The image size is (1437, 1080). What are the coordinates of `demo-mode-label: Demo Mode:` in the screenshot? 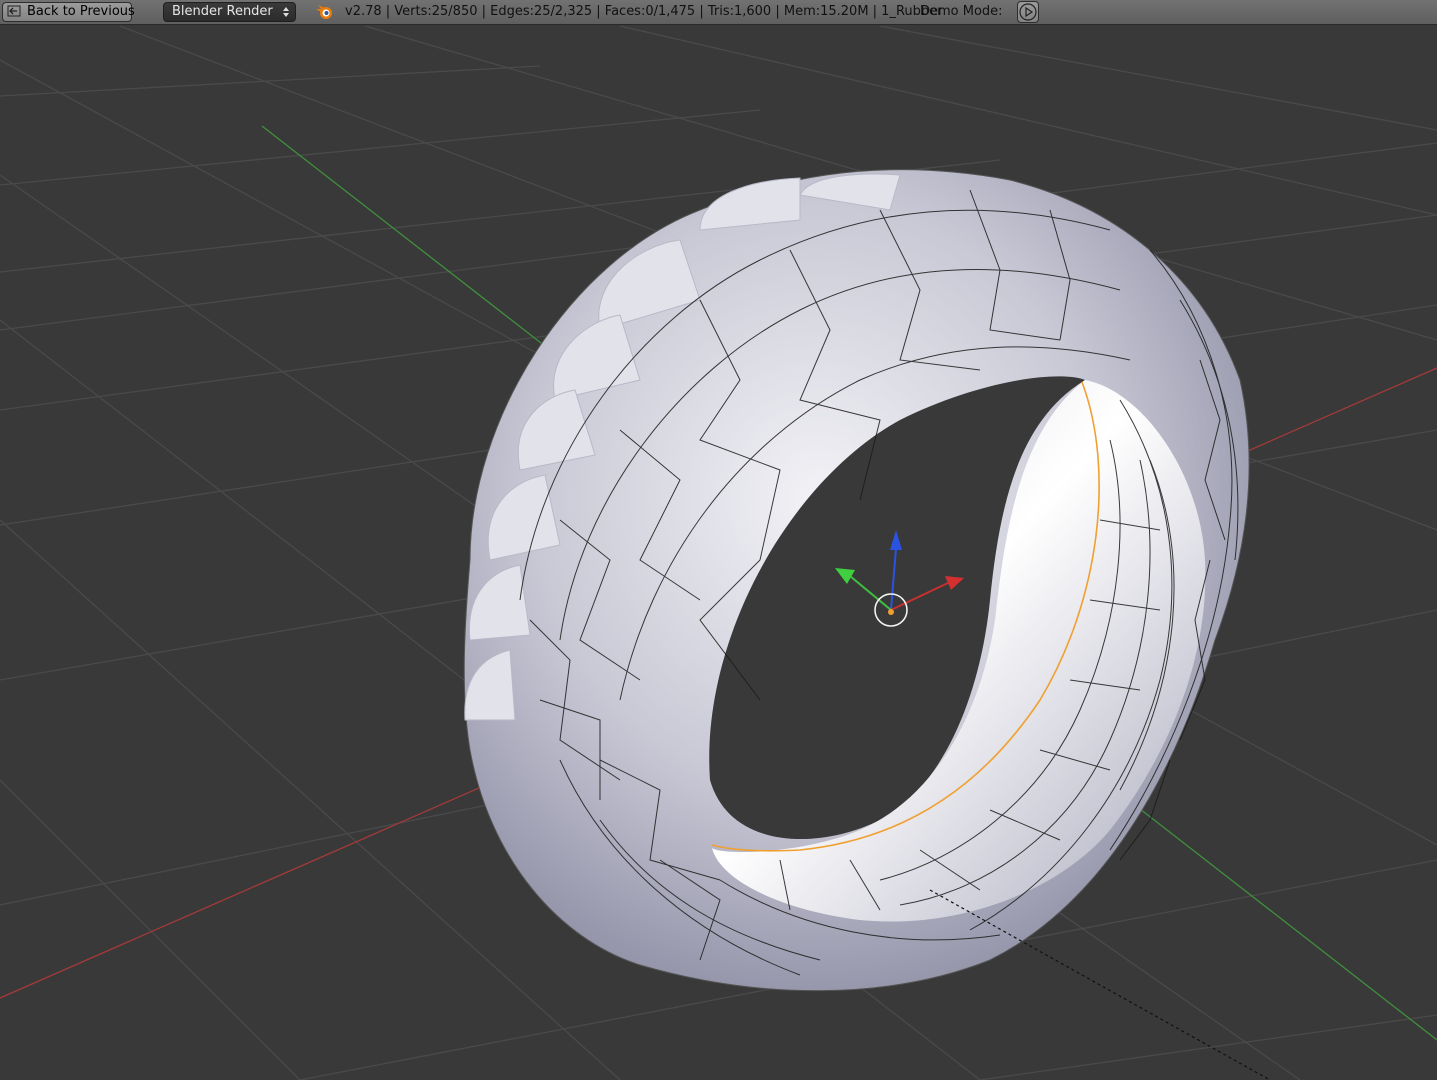 It's located at (961, 11).